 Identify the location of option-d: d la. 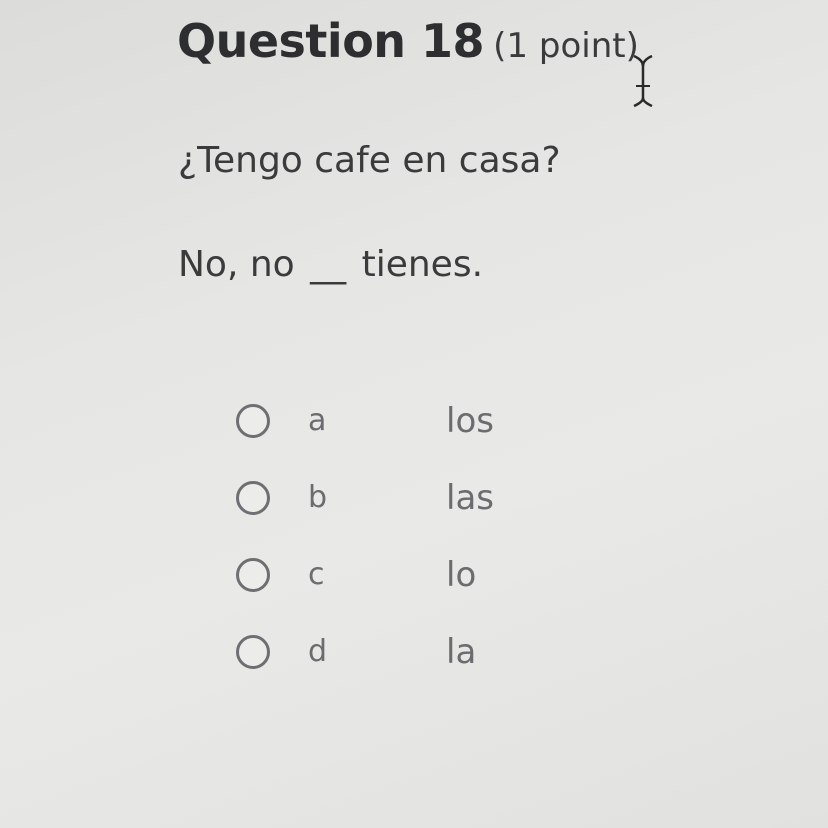
(406, 651).